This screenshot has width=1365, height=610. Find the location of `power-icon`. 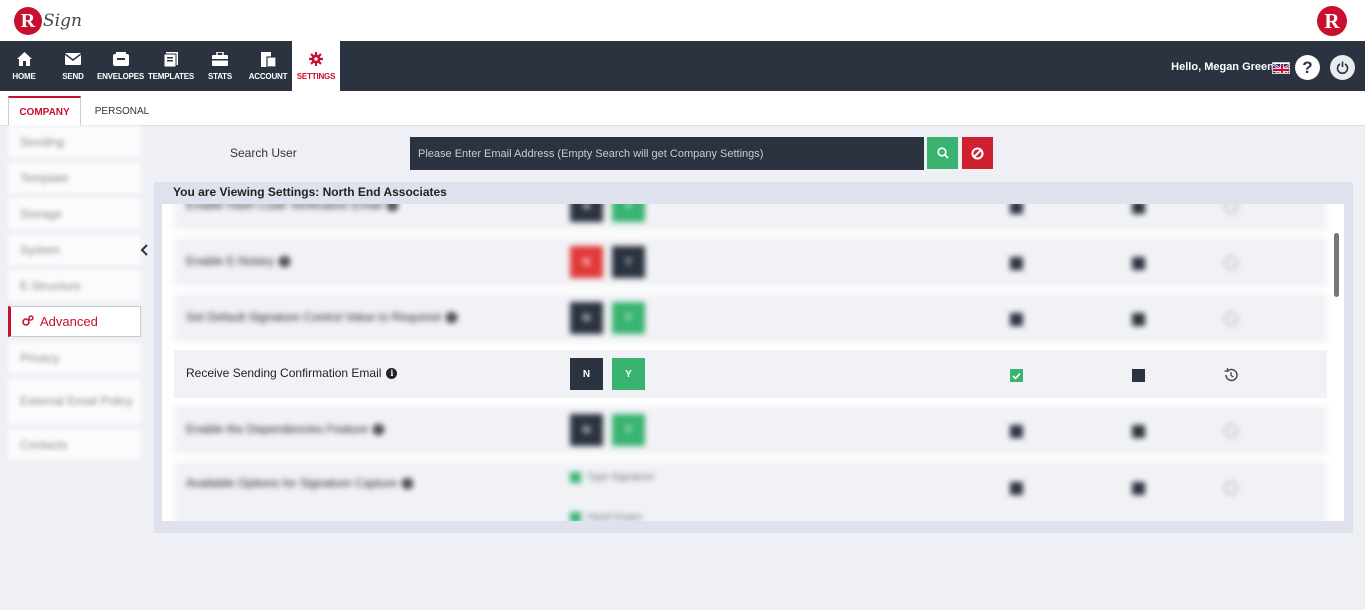

power-icon is located at coordinates (1342, 67).